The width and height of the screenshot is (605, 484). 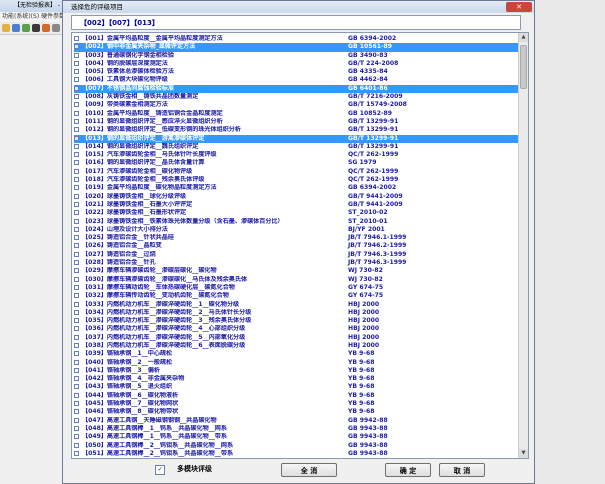 I want to click on list-item: 【050】高速工具钢棒__2__钨钼系__共晶碳化物__网系 GB 9943-88, so click(x=297, y=446).